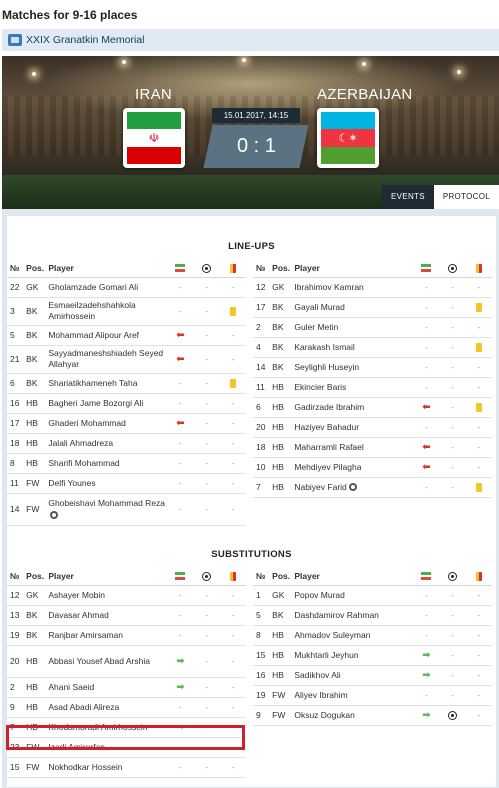 This screenshot has width=499, height=788. Describe the element at coordinates (317, 675) in the screenshot. I see `player-name: Sadikhov Ali` at that location.